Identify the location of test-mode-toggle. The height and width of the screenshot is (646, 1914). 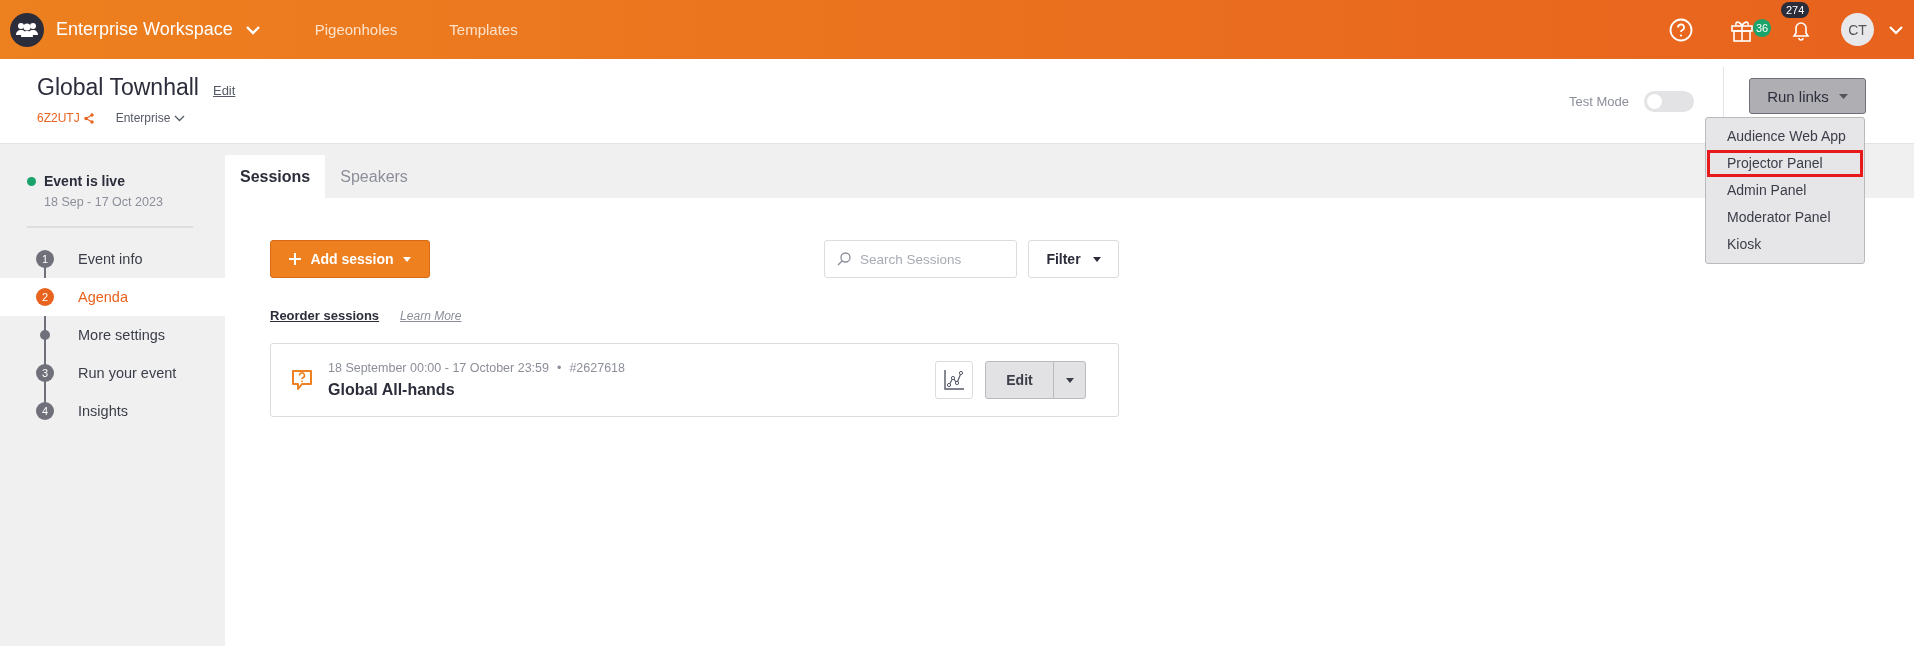
(1669, 101).